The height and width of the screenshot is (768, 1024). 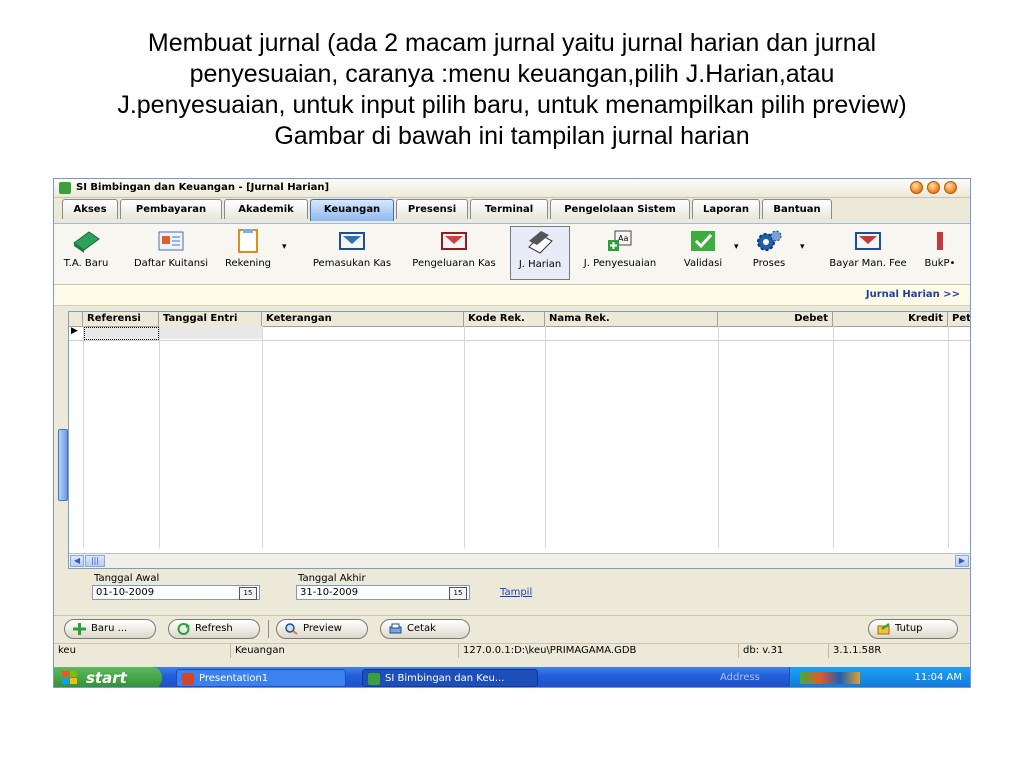 I want to click on tab-akses: Akses, so click(x=90, y=209).